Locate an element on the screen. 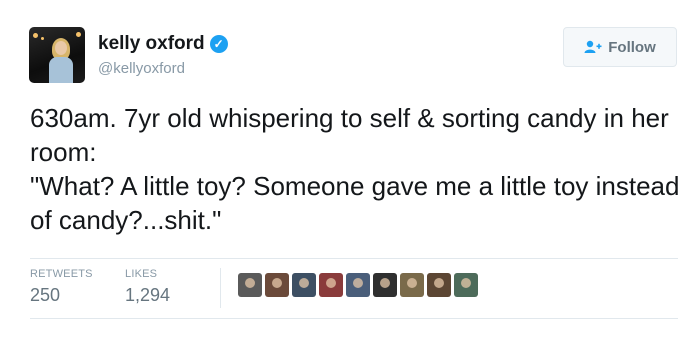  likes-count: 1,294 is located at coordinates (148, 295).